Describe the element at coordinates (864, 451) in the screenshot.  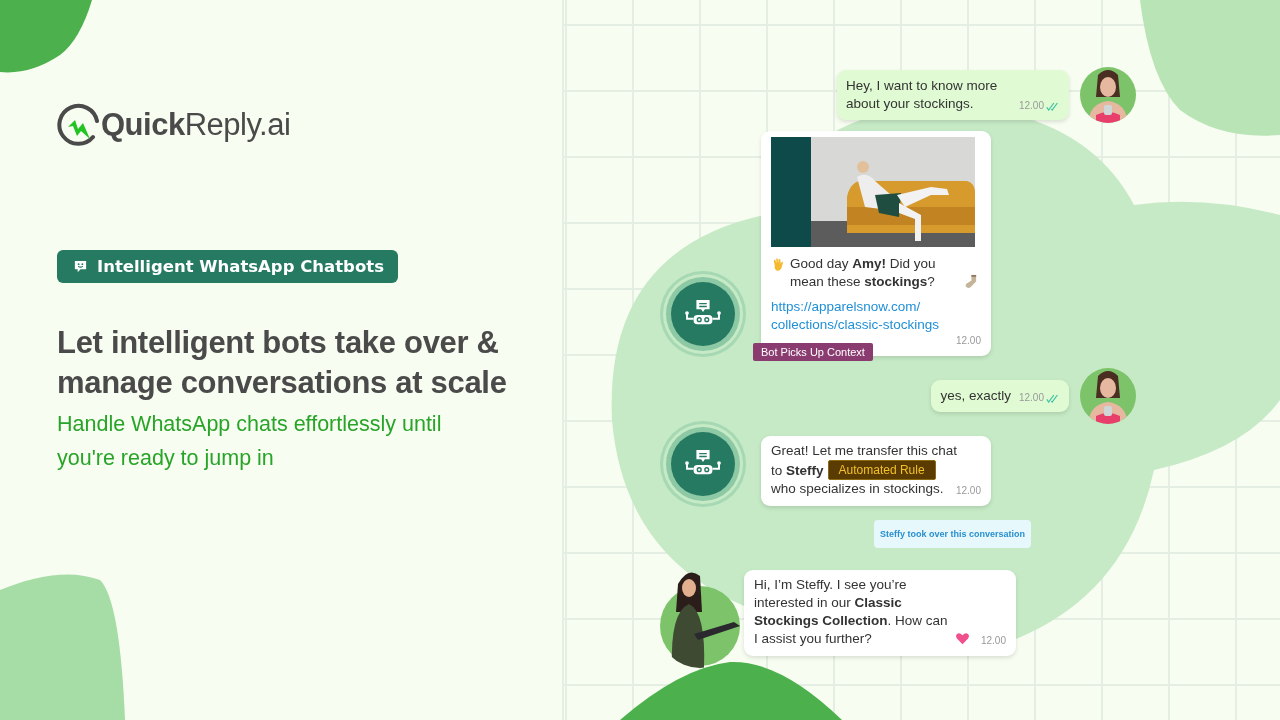
I see `message-text: Great! Let me transfer this chat` at that location.